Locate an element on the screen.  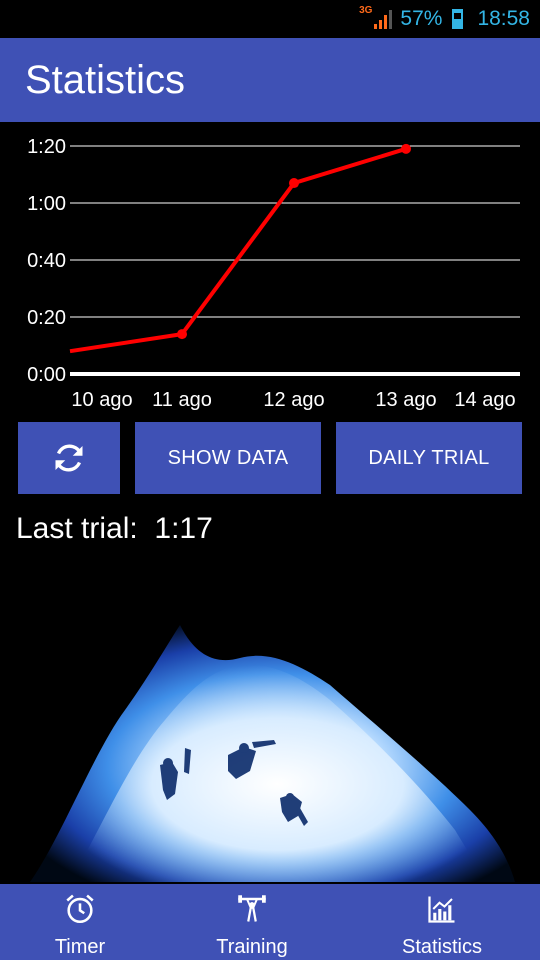
refresh-icon is located at coordinates (69, 458).